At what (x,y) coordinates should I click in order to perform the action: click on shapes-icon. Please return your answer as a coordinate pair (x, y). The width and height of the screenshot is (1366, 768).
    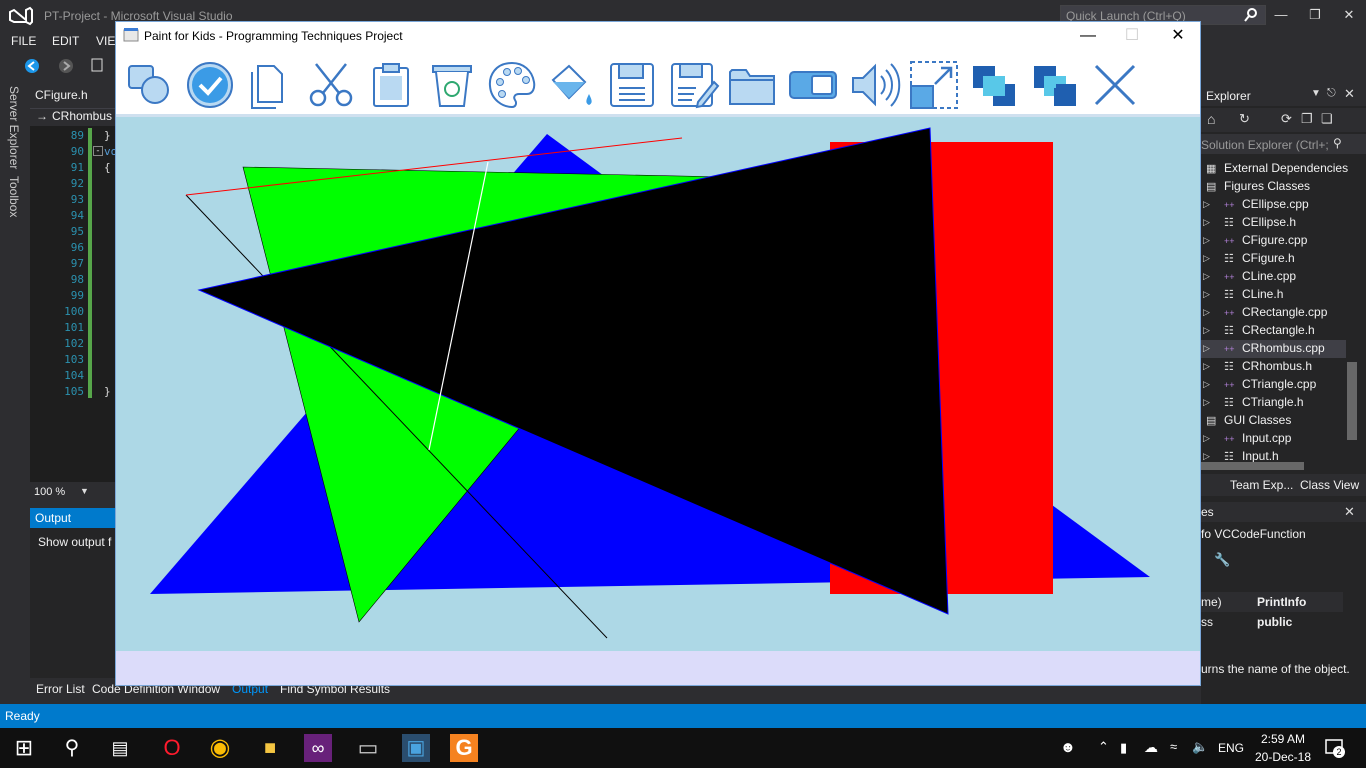
    Looking at the image, I should click on (150, 85).